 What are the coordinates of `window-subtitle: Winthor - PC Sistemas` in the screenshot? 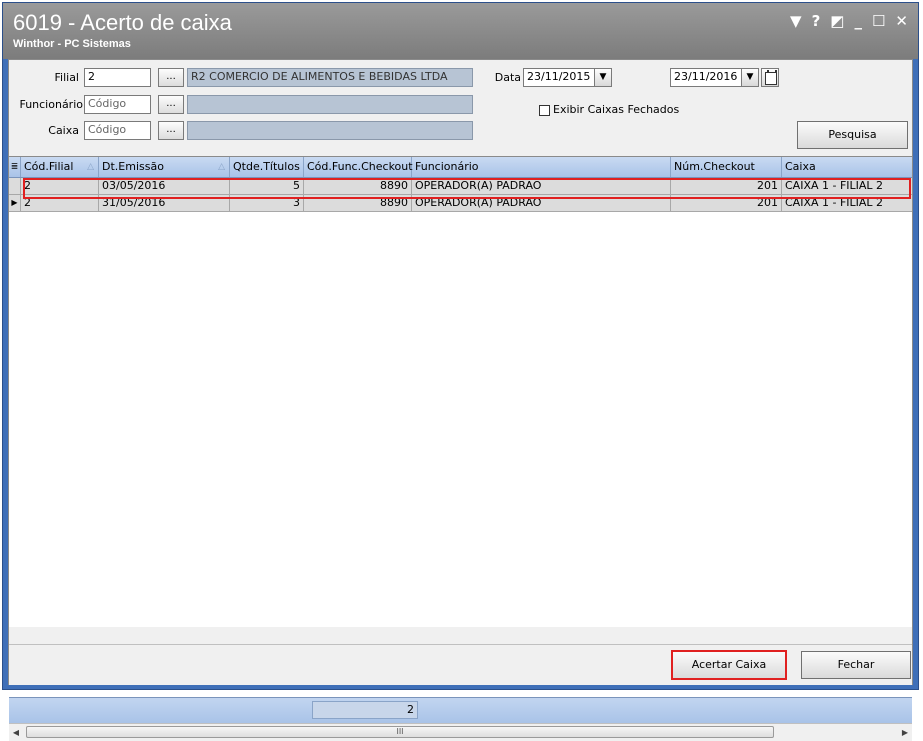 It's located at (72, 44).